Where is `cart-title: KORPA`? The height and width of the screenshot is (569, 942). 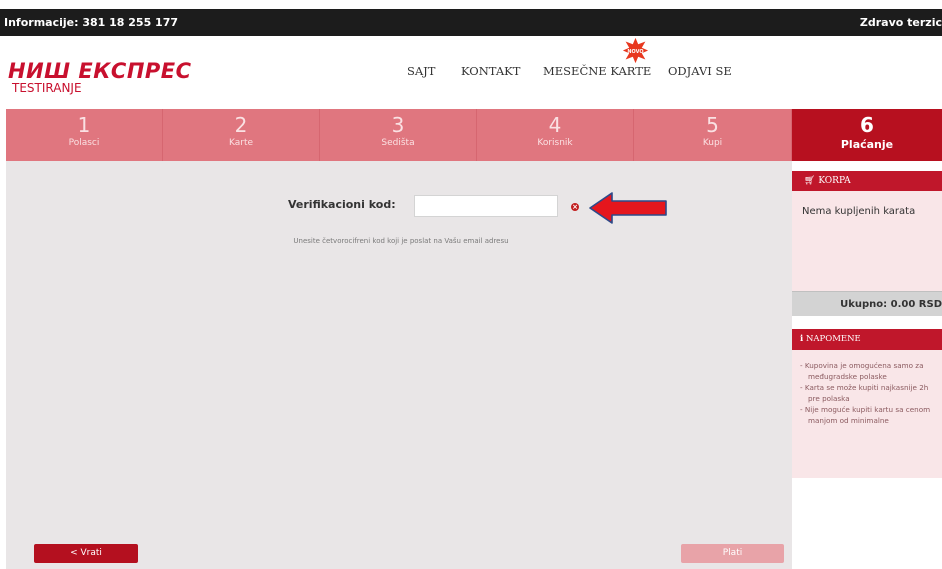
cart-title: KORPA is located at coordinates (834, 181).